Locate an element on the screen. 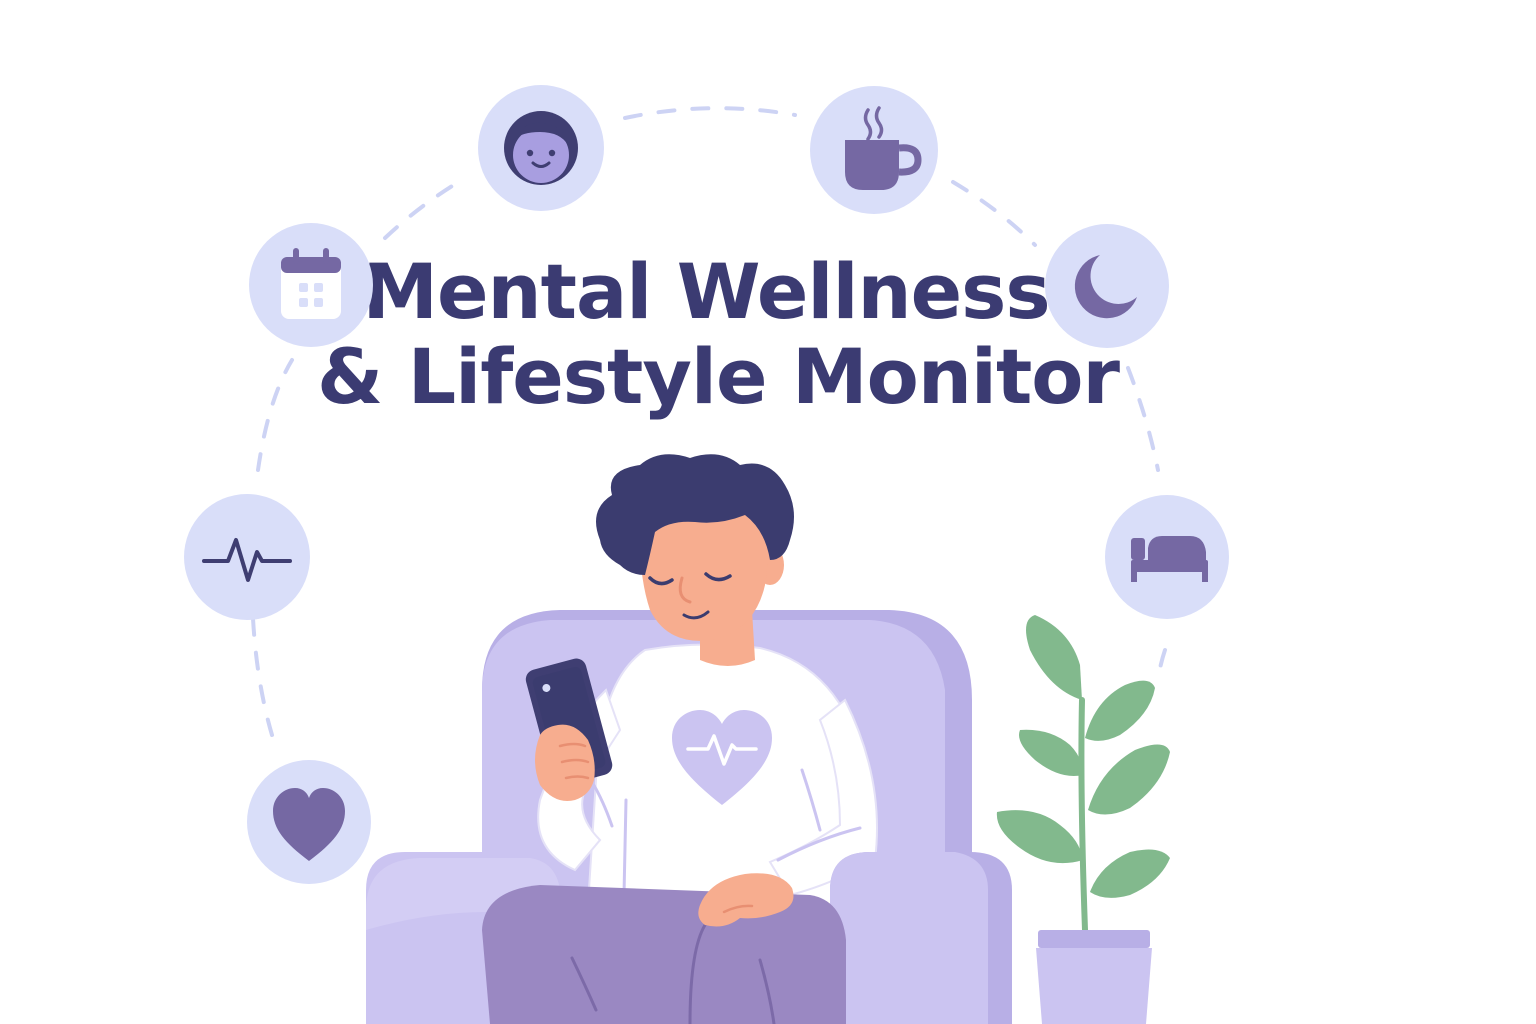  person-legs is located at coordinates (664, 954).